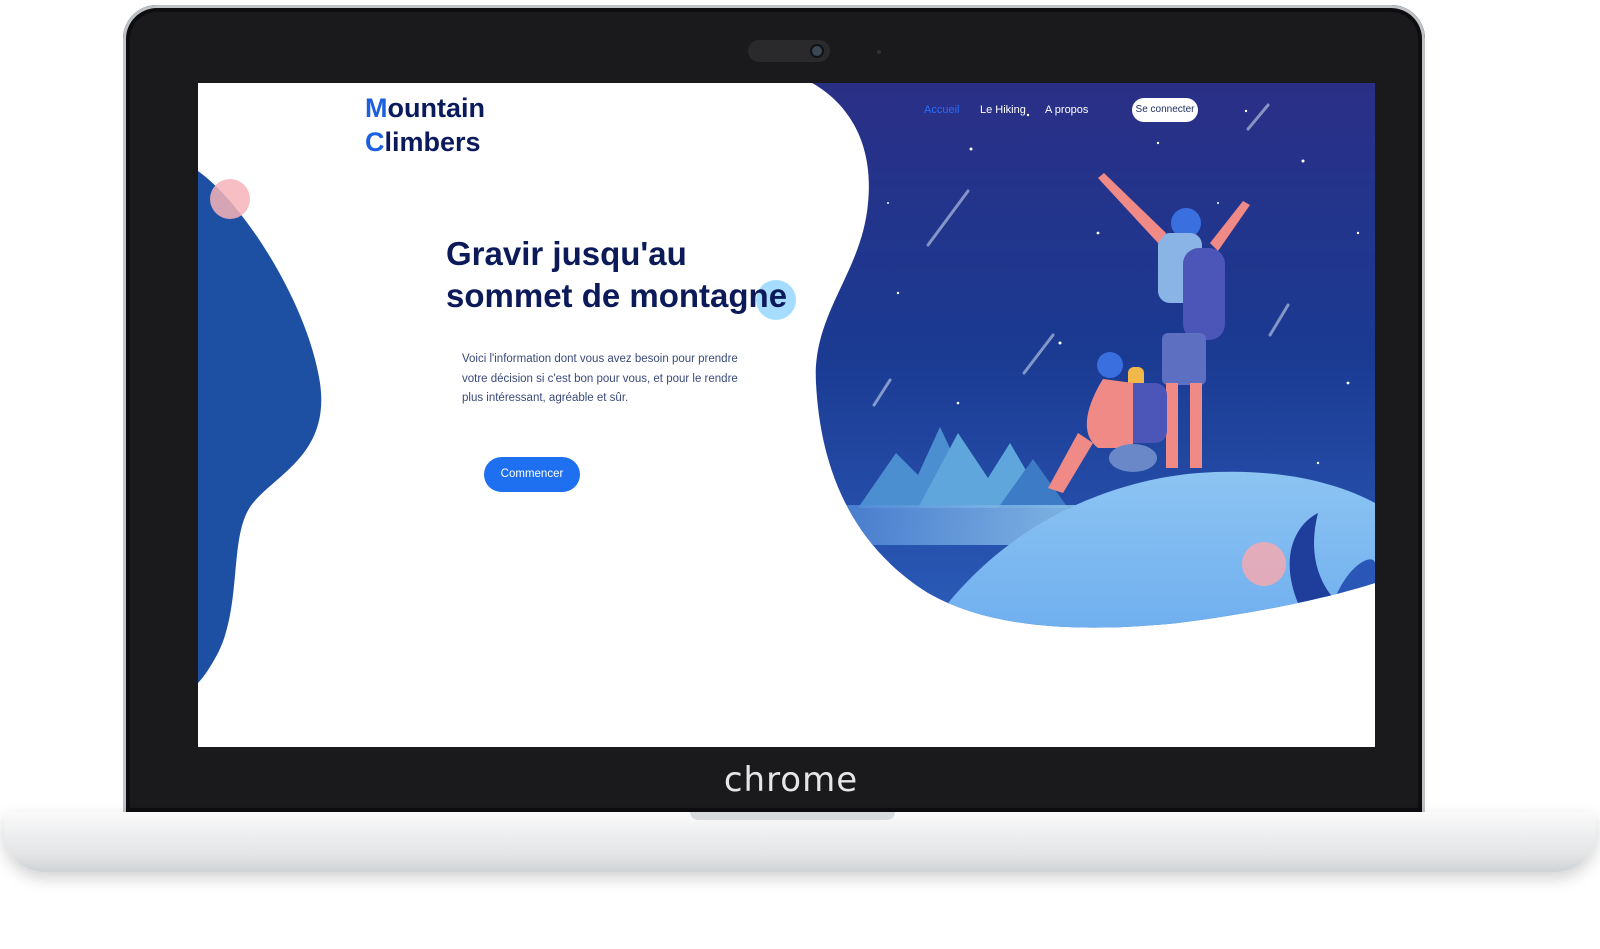 The width and height of the screenshot is (1600, 949). What do you see at coordinates (1066, 110) in the screenshot?
I see `nav-link-a-propos: A propos` at bounding box center [1066, 110].